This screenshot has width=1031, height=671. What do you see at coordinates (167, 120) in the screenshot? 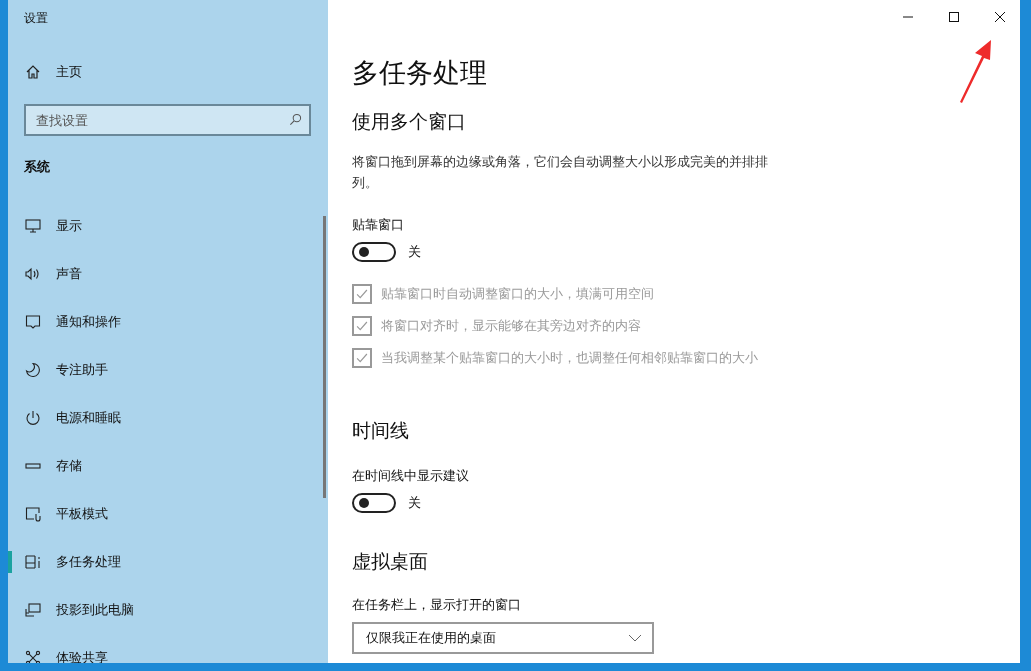
I see `search-field: 查找设置` at bounding box center [167, 120].